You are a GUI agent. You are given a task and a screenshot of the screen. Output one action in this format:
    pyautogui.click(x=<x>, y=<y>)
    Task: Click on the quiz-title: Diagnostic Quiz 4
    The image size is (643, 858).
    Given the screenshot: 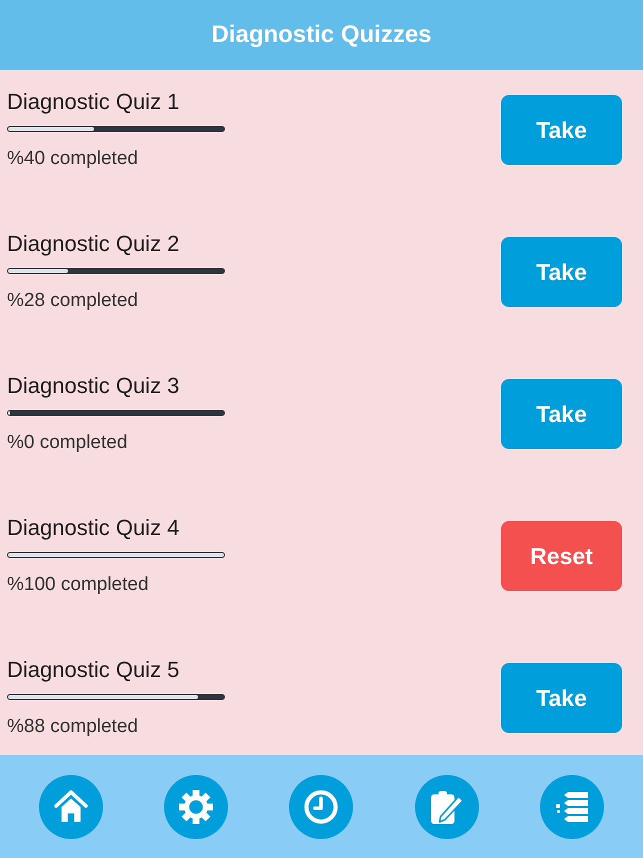 What is the action you would take?
    pyautogui.click(x=93, y=528)
    